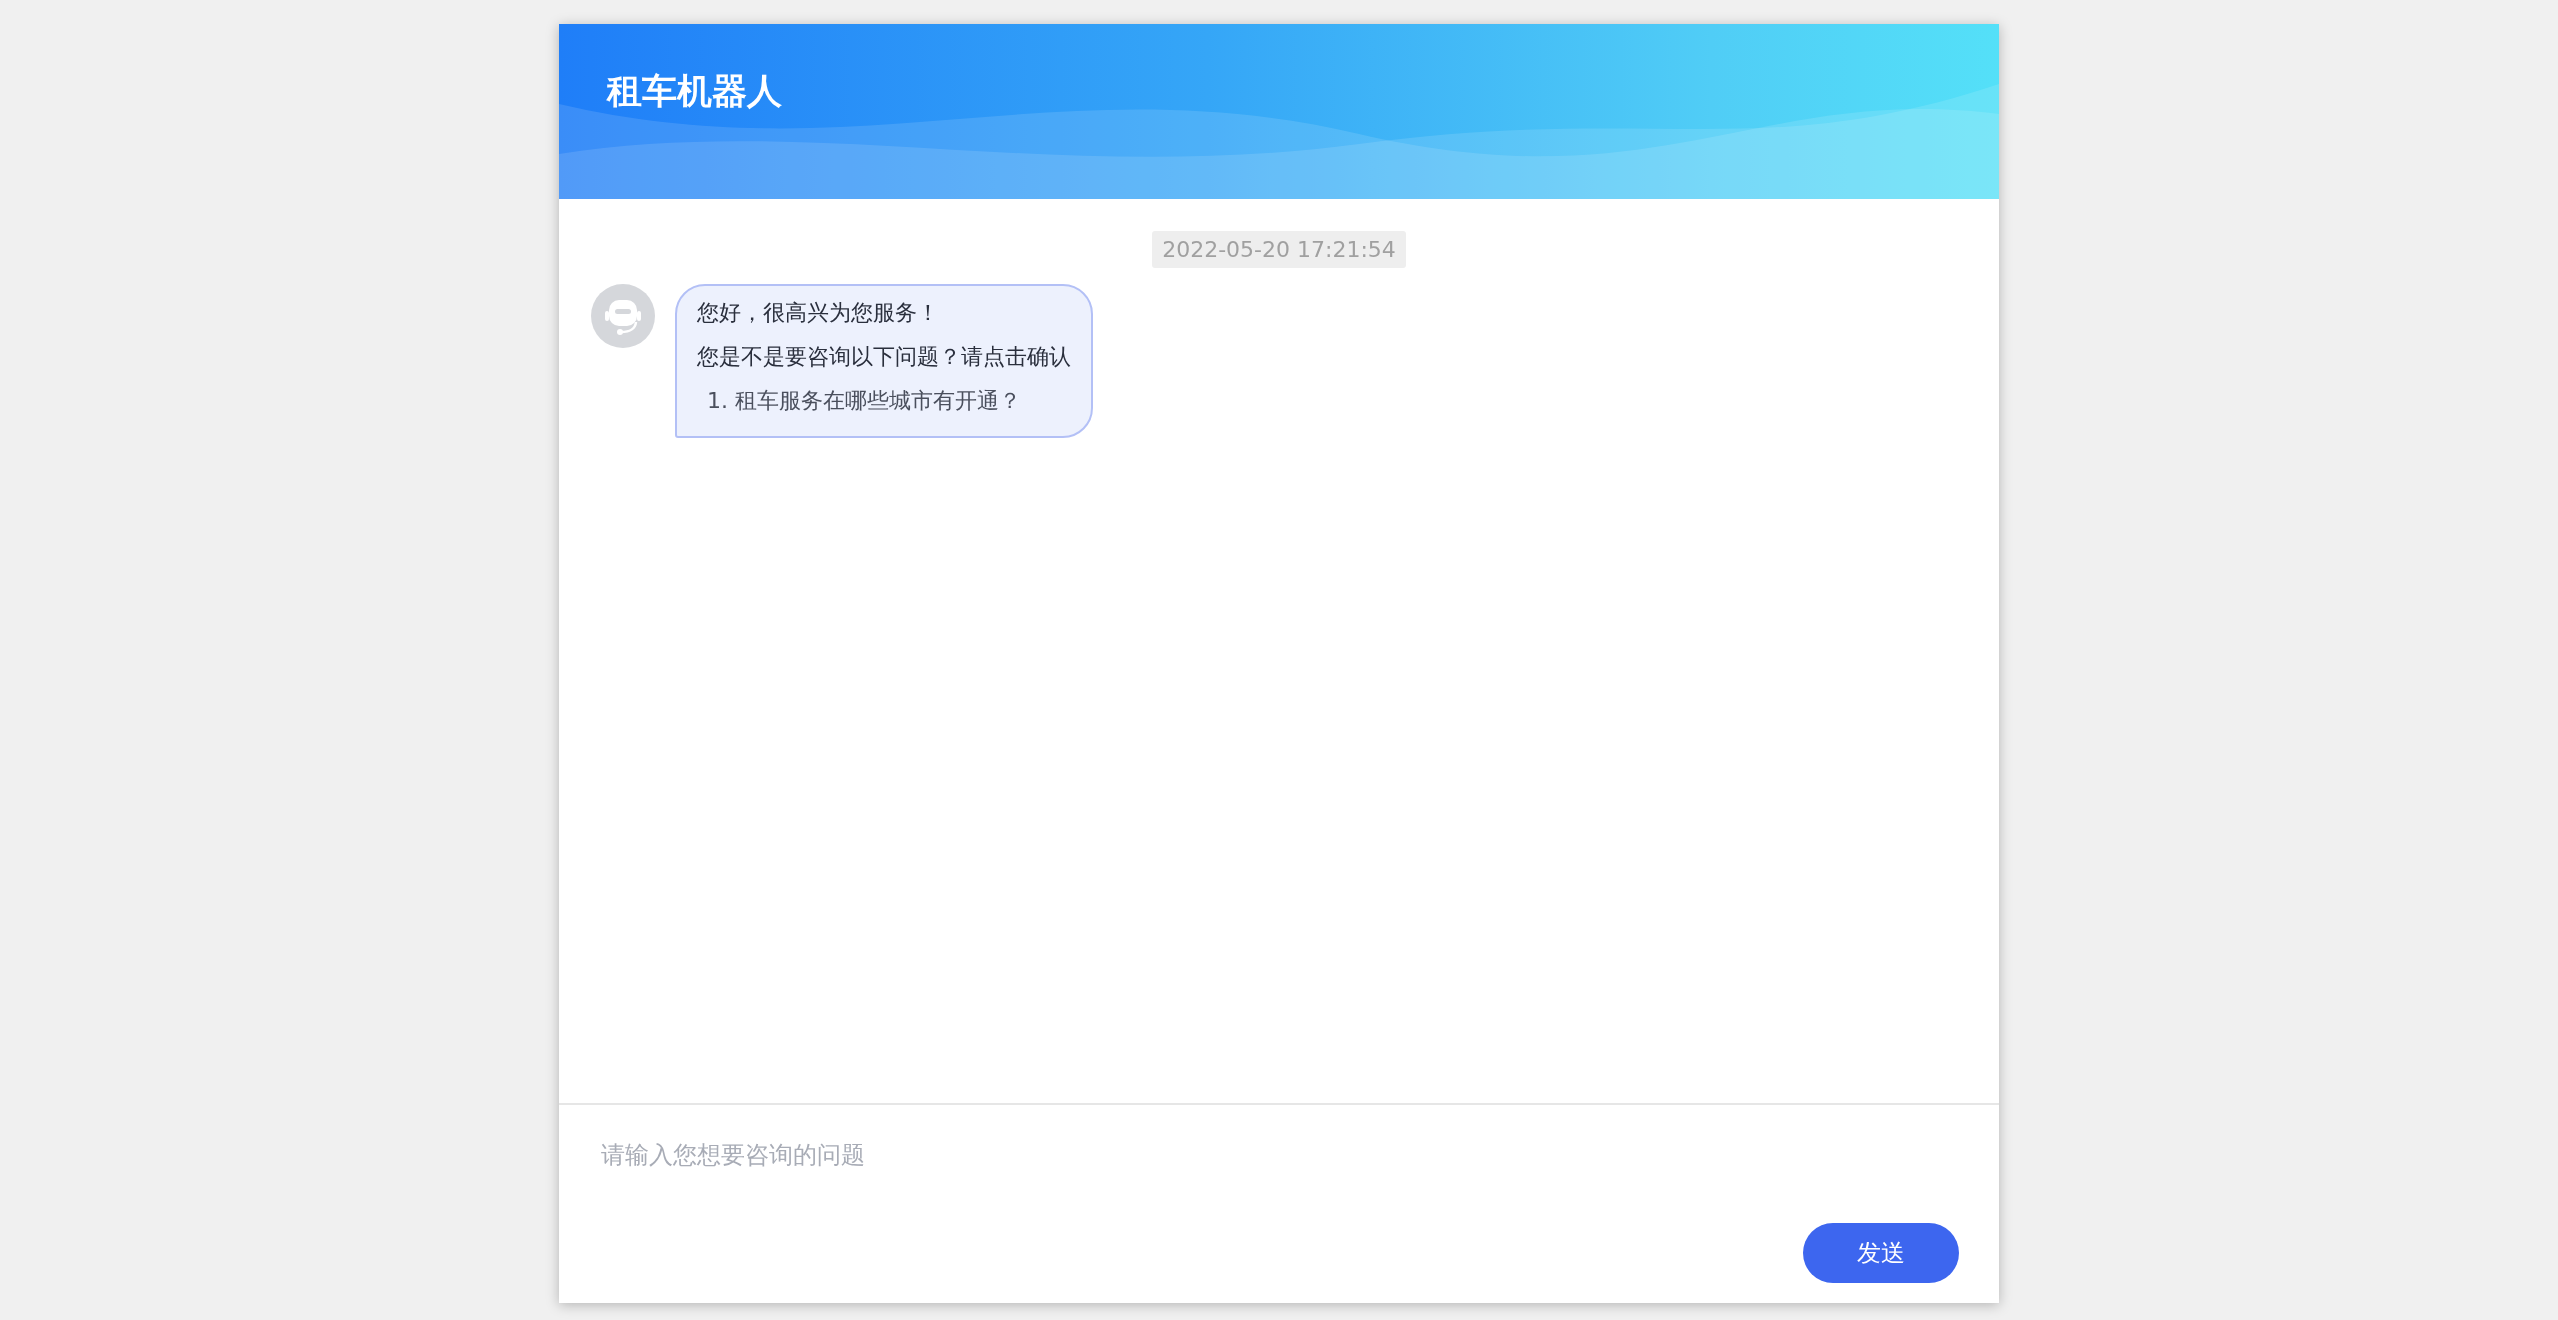 The image size is (2558, 1320). I want to click on timestamp: 2022-05-20 17:21:54, so click(1279, 249).